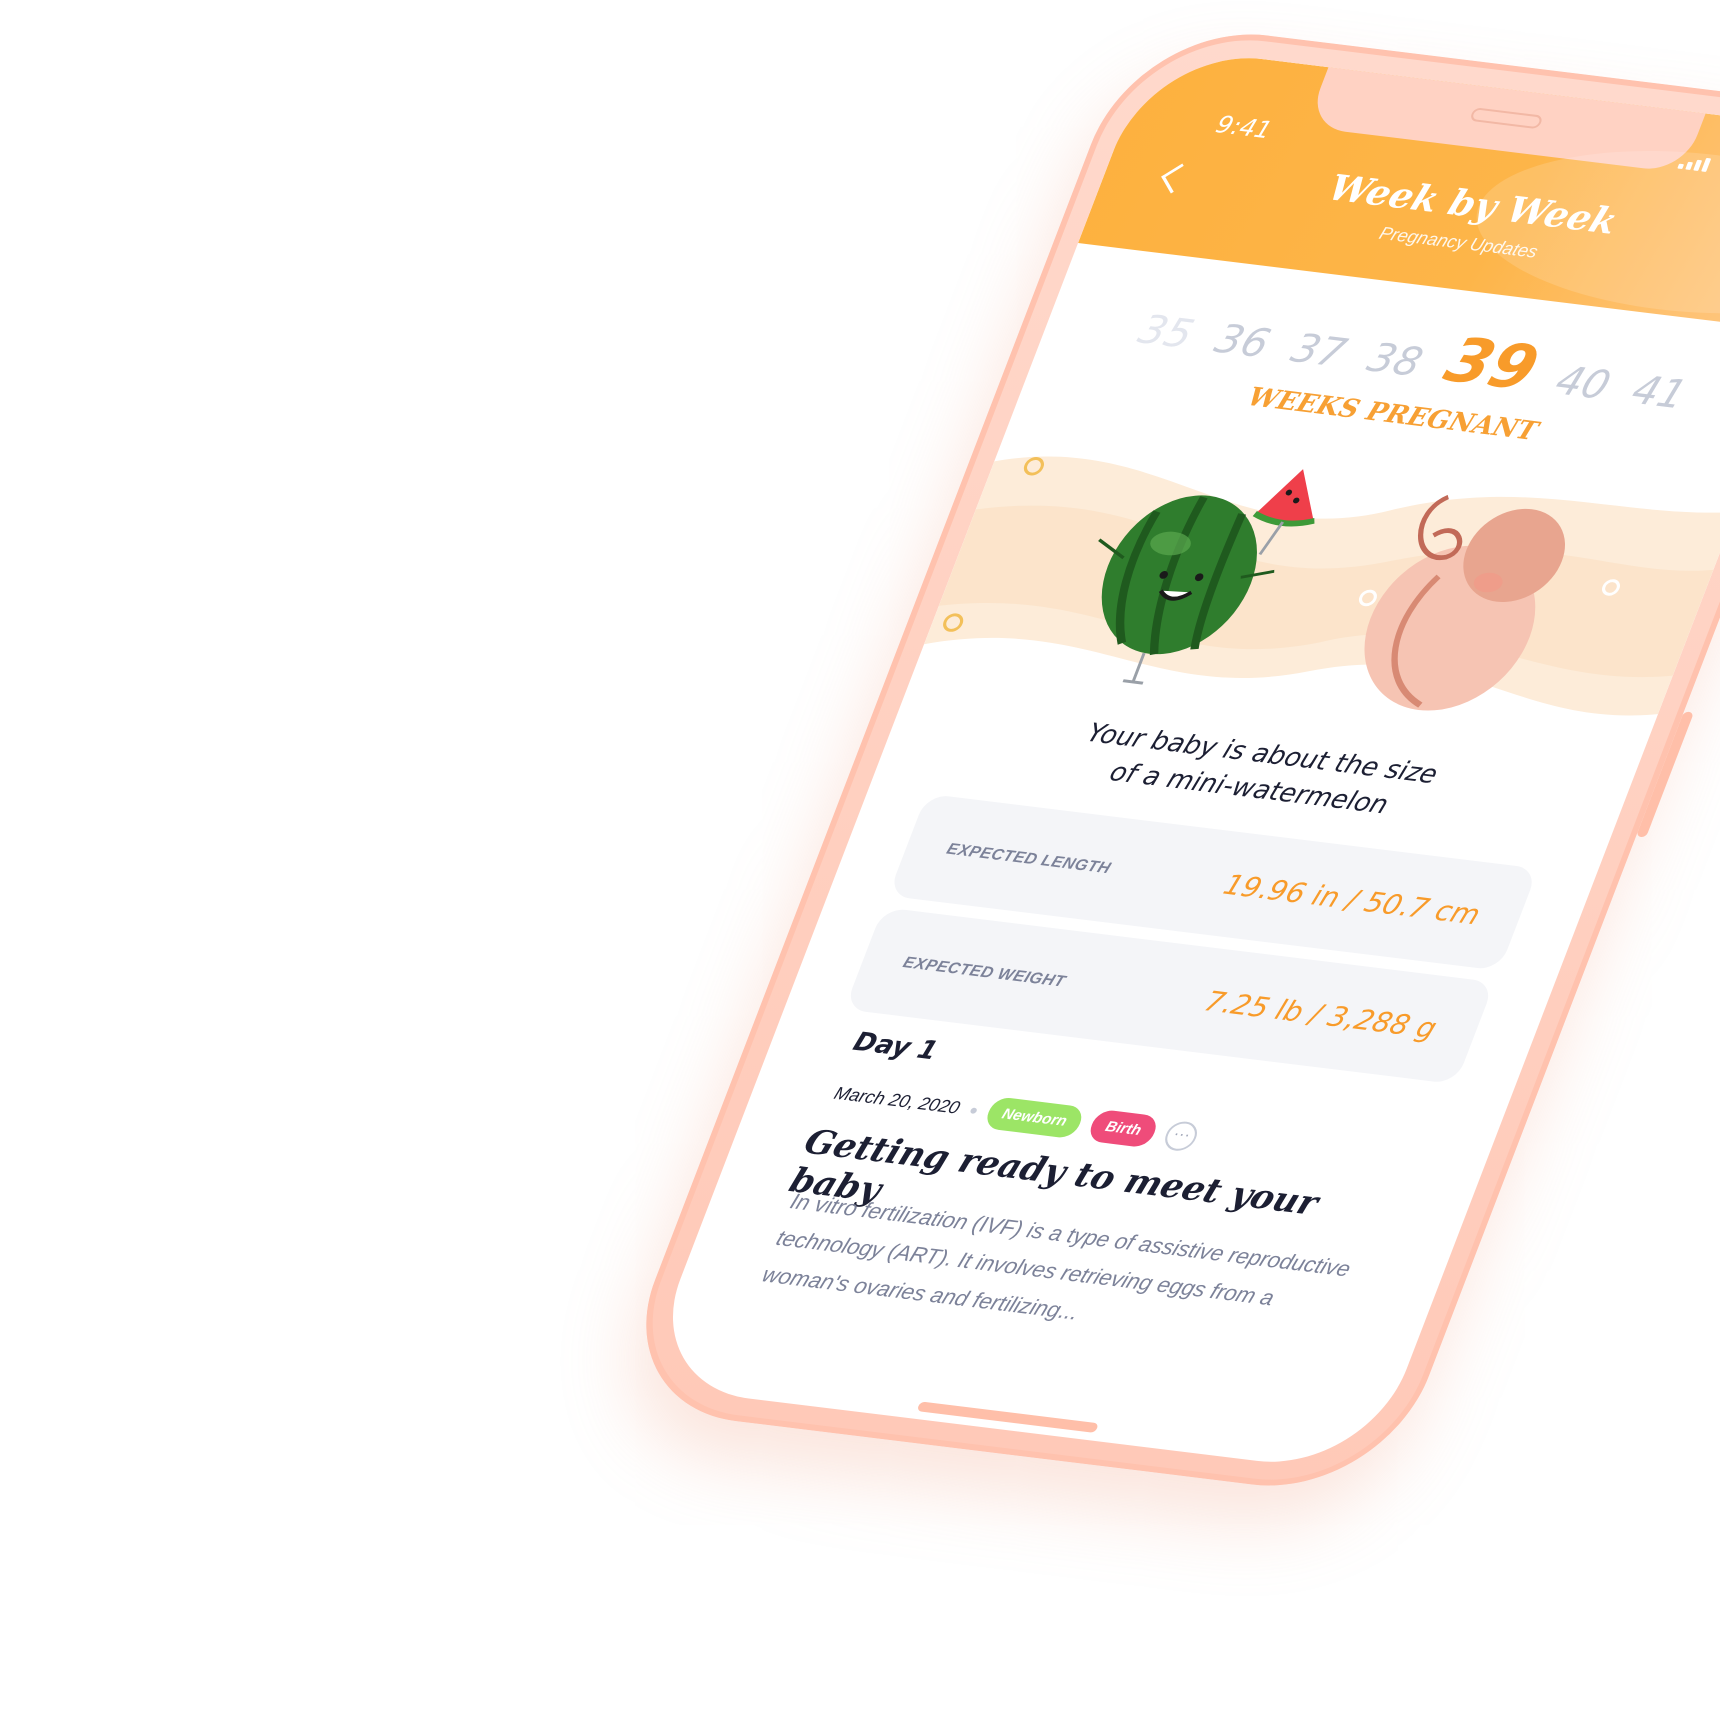 This screenshot has width=1720, height=1720. Describe the element at coordinates (1243, 341) in the screenshot. I see `week-item: 36` at that location.